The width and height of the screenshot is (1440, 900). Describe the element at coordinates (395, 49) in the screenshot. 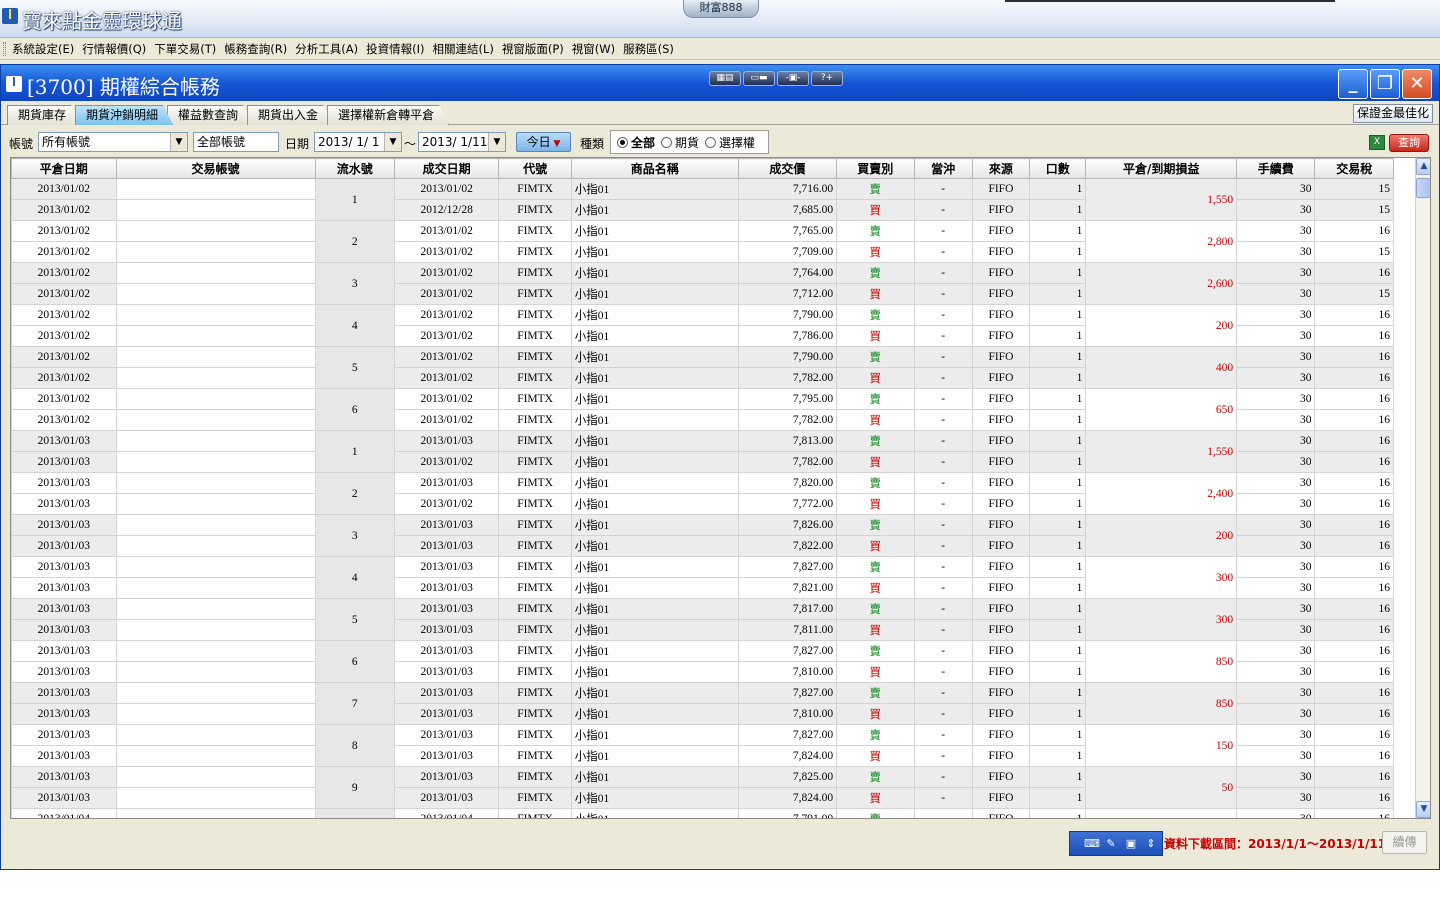

I see `menu-item: 投資情報(I)` at that location.